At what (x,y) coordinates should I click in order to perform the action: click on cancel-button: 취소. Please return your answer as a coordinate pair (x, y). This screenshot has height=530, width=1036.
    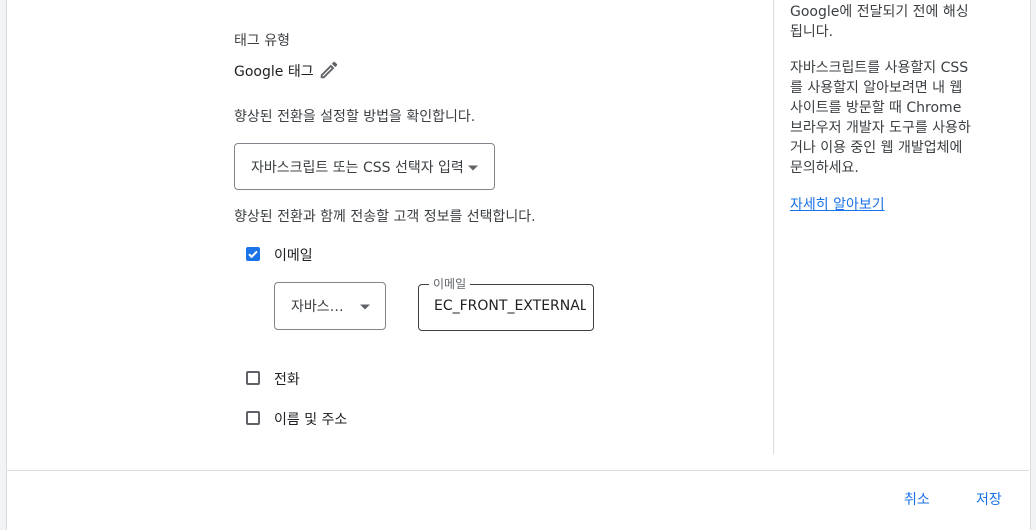
    Looking at the image, I should click on (917, 499).